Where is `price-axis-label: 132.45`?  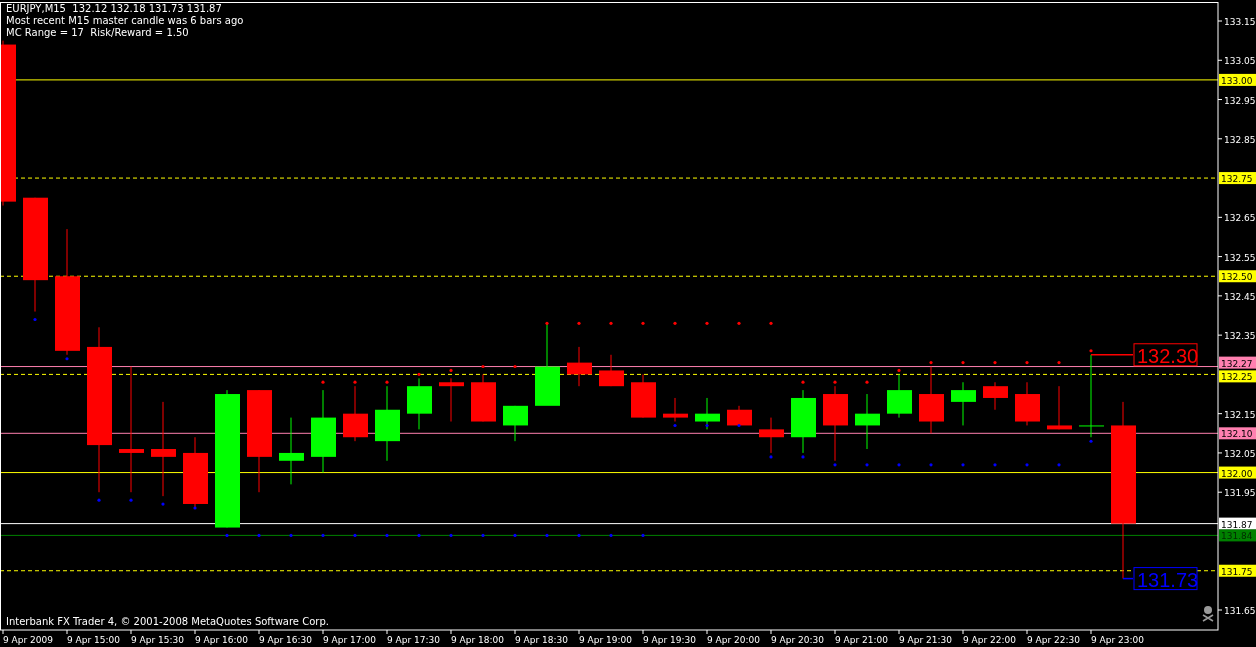
price-axis-label: 132.45 is located at coordinates (1240, 296).